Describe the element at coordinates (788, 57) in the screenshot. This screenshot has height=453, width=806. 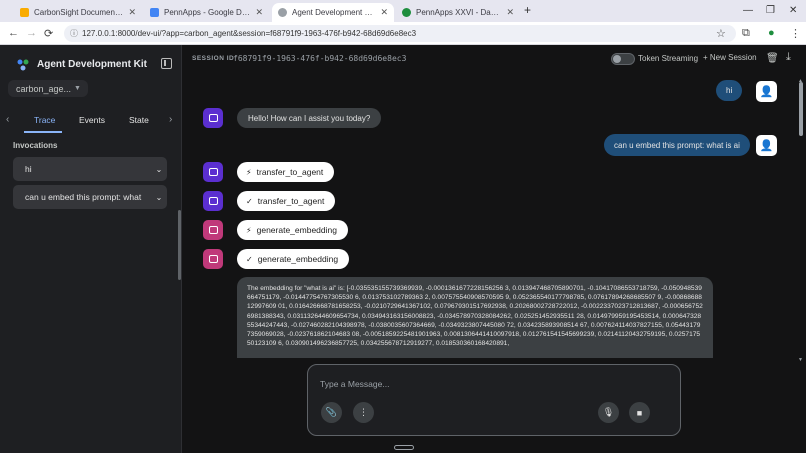
I see `download-icon: ⤓` at that location.